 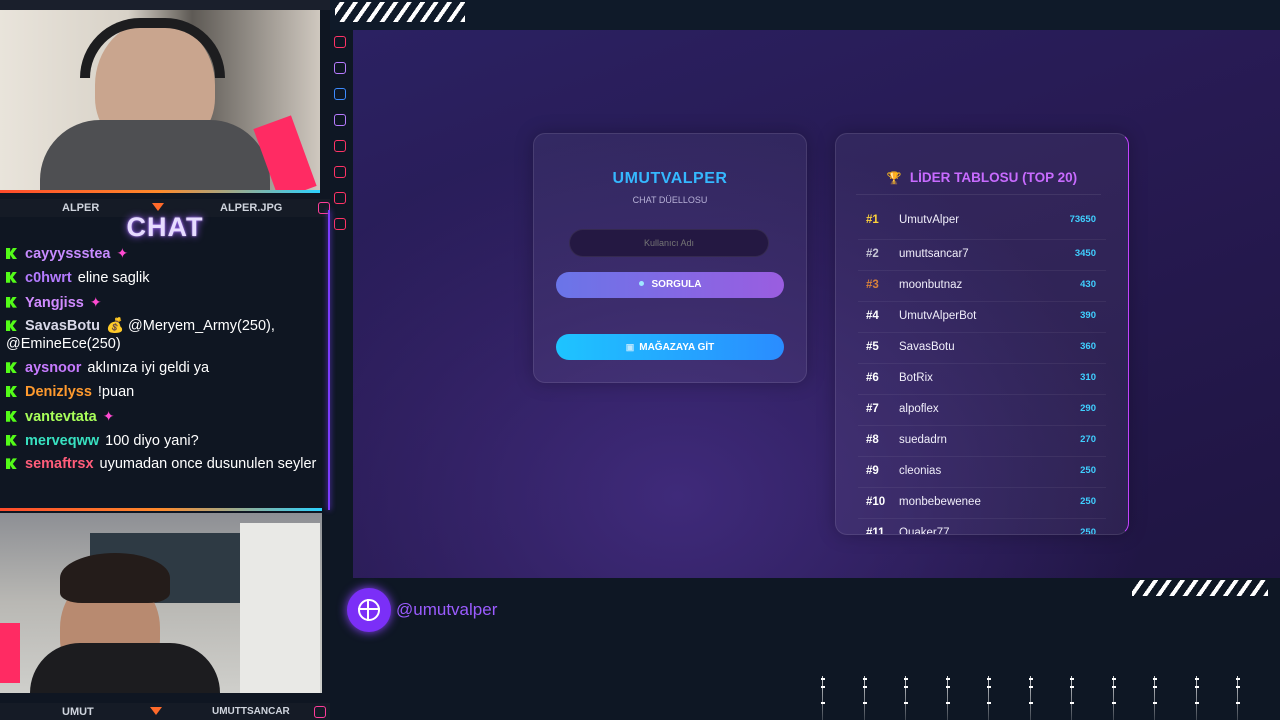 I want to click on leaderboard-row: #1 UmutvAlper 73650, so click(x=982, y=223).